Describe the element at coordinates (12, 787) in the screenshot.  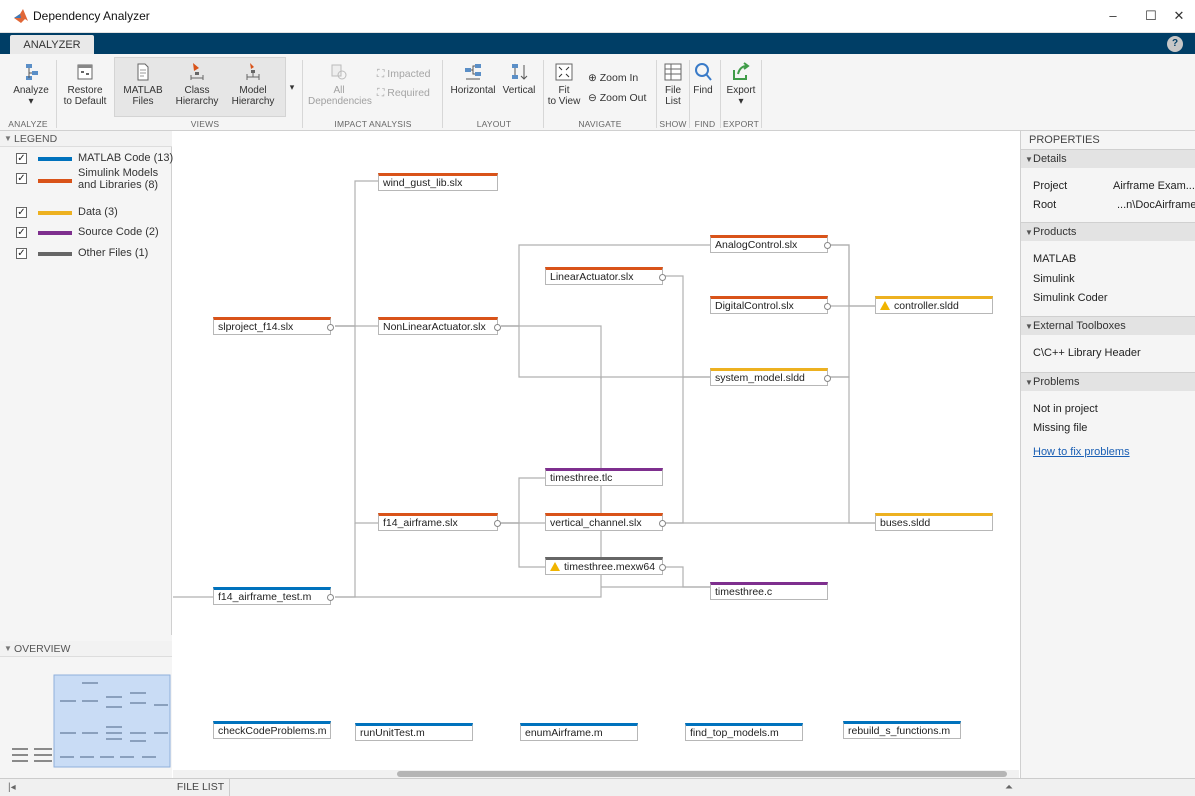
I see `collapse-left-icon: |◂` at that location.